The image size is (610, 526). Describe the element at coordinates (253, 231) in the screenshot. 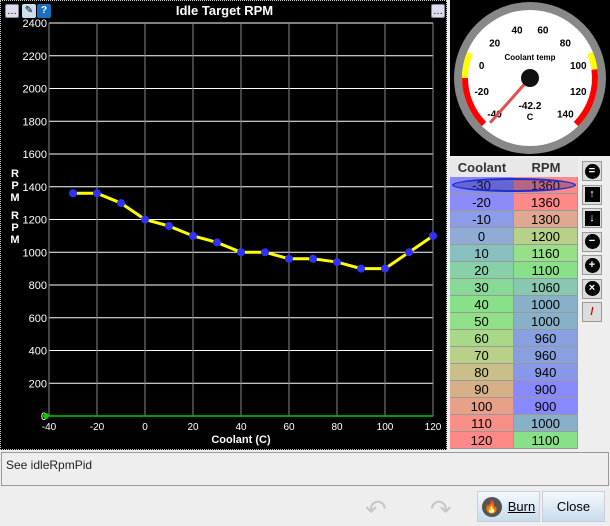

I see `series-line` at that location.